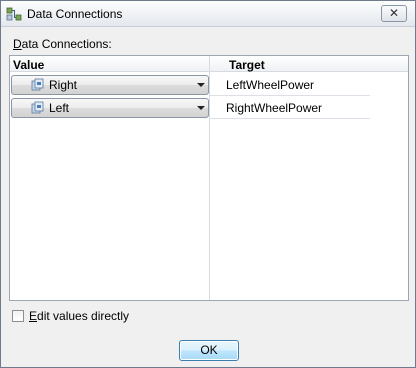 The image size is (416, 368). Describe the element at coordinates (75, 14) in the screenshot. I see `window-title: Data Connections` at that location.